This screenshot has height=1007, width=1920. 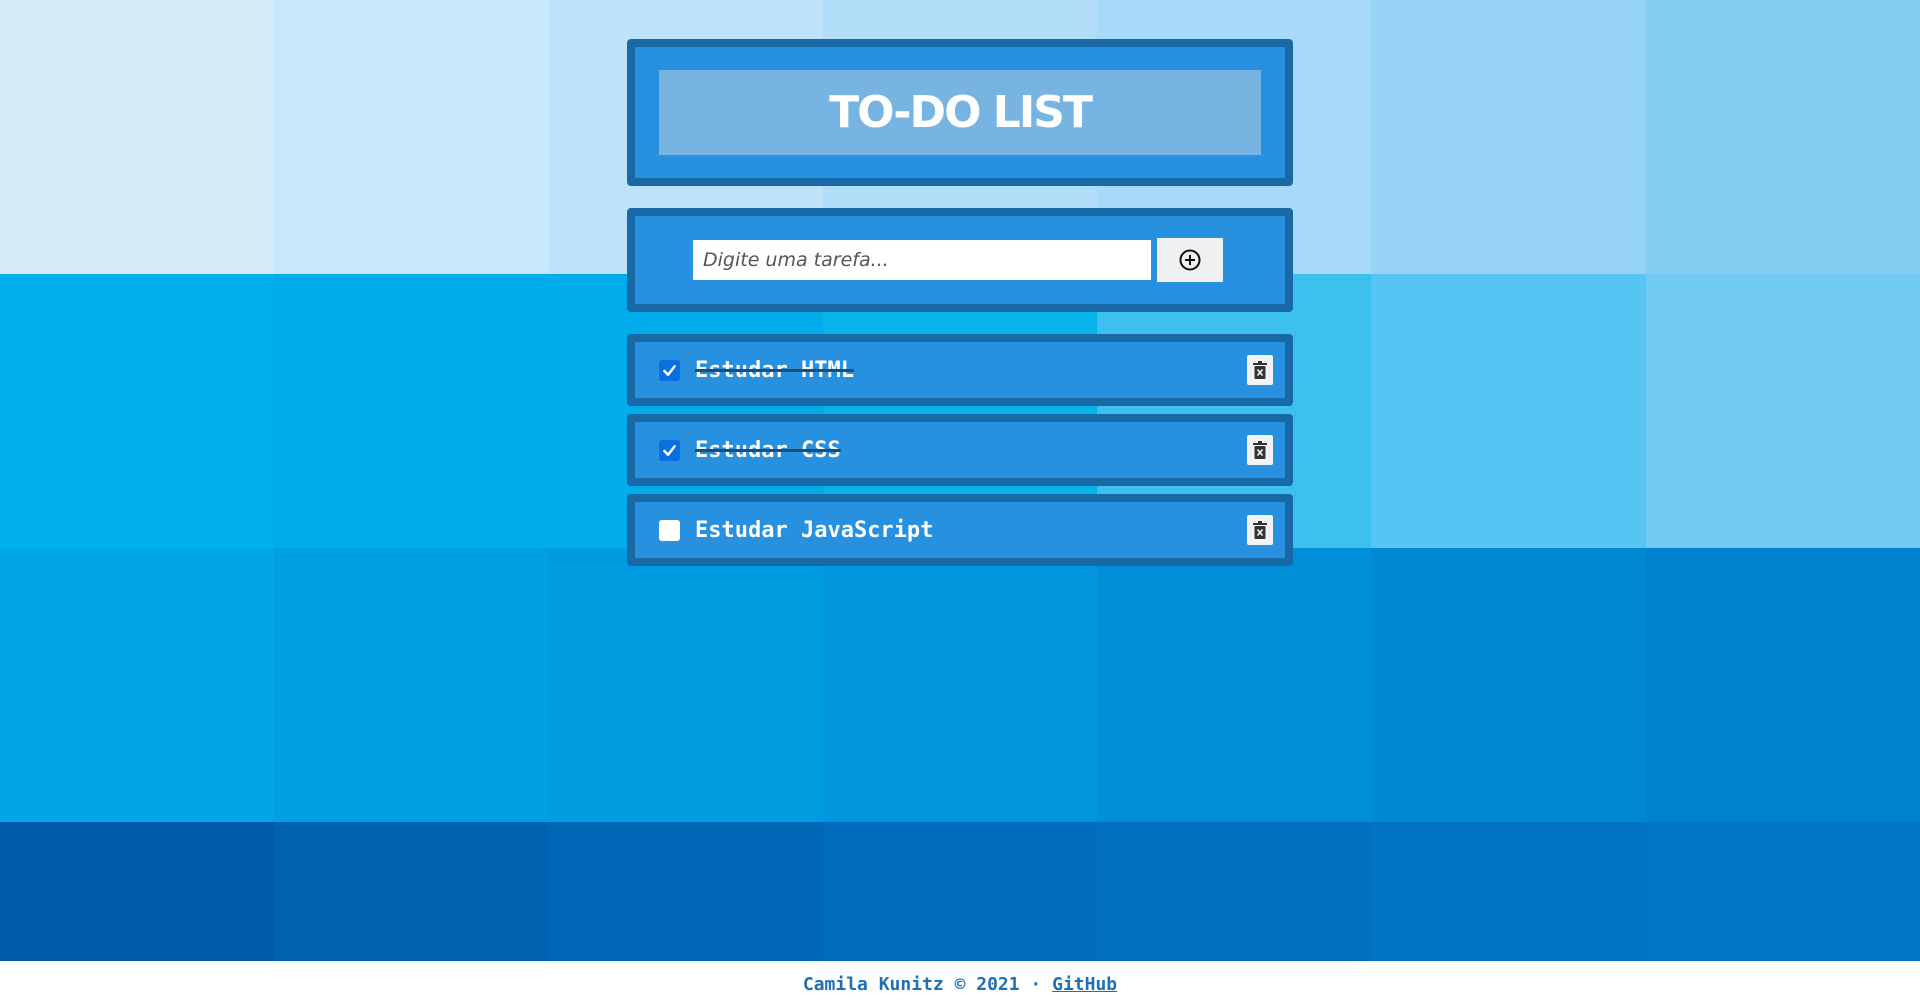 I want to click on plus-circle-icon, so click(x=1190, y=260).